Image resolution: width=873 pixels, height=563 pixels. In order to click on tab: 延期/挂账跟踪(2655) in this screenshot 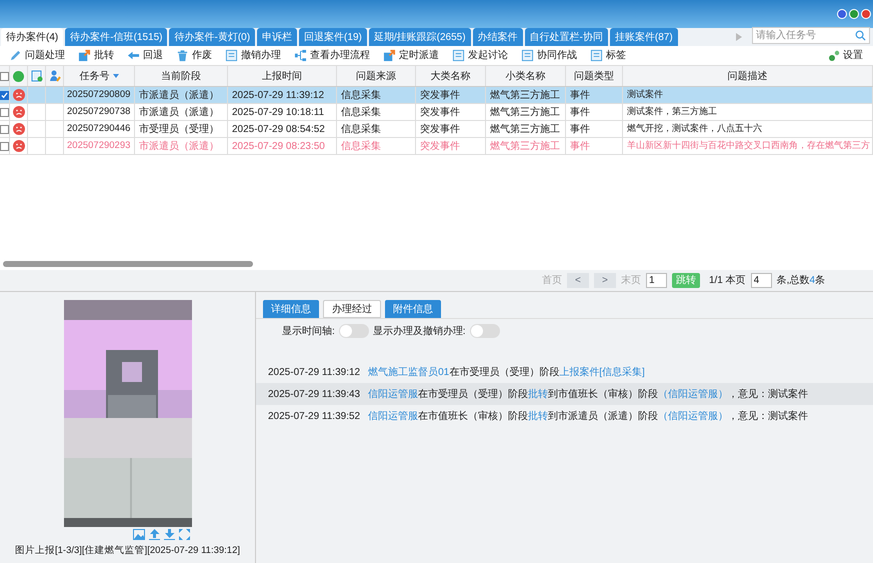, I will do `click(419, 37)`.